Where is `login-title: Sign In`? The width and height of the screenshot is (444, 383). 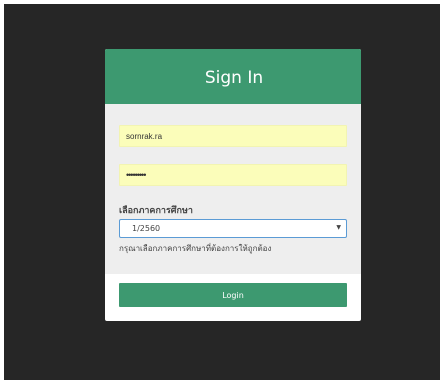
login-title: Sign In is located at coordinates (234, 77).